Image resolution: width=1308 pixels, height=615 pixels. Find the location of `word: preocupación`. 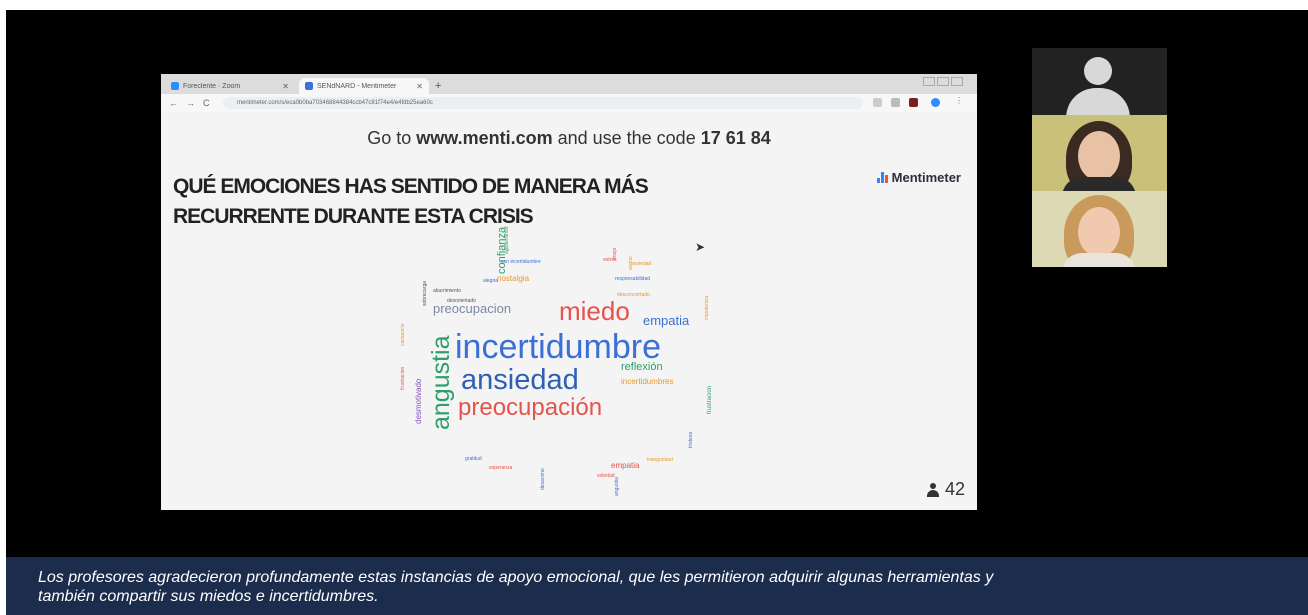

word: preocupación is located at coordinates (530, 407).